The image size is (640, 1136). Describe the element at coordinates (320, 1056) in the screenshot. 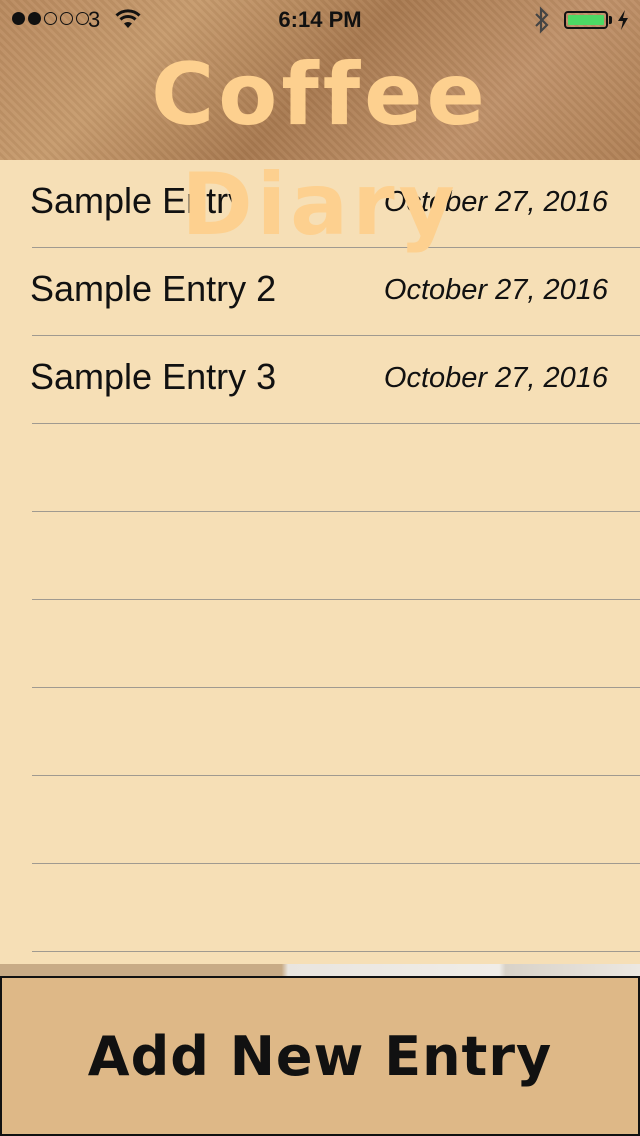

I see `add-new-entry-button: Add New Entry` at that location.